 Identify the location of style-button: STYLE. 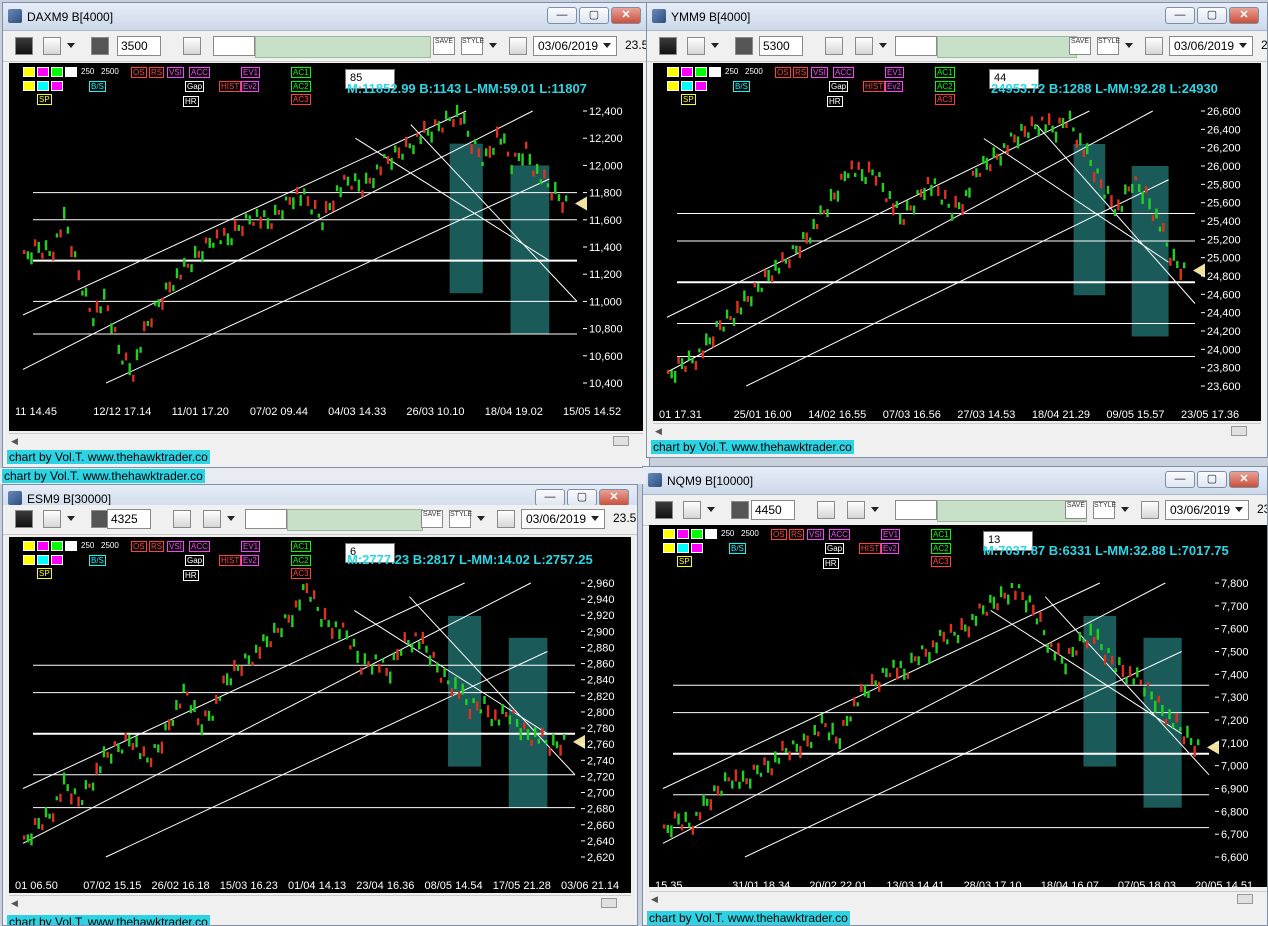
(472, 46).